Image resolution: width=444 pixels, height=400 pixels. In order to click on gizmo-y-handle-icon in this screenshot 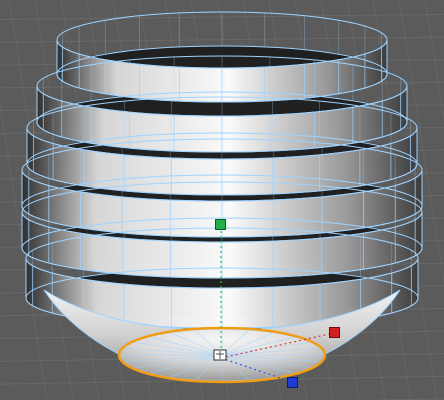, I will do `click(220, 224)`.